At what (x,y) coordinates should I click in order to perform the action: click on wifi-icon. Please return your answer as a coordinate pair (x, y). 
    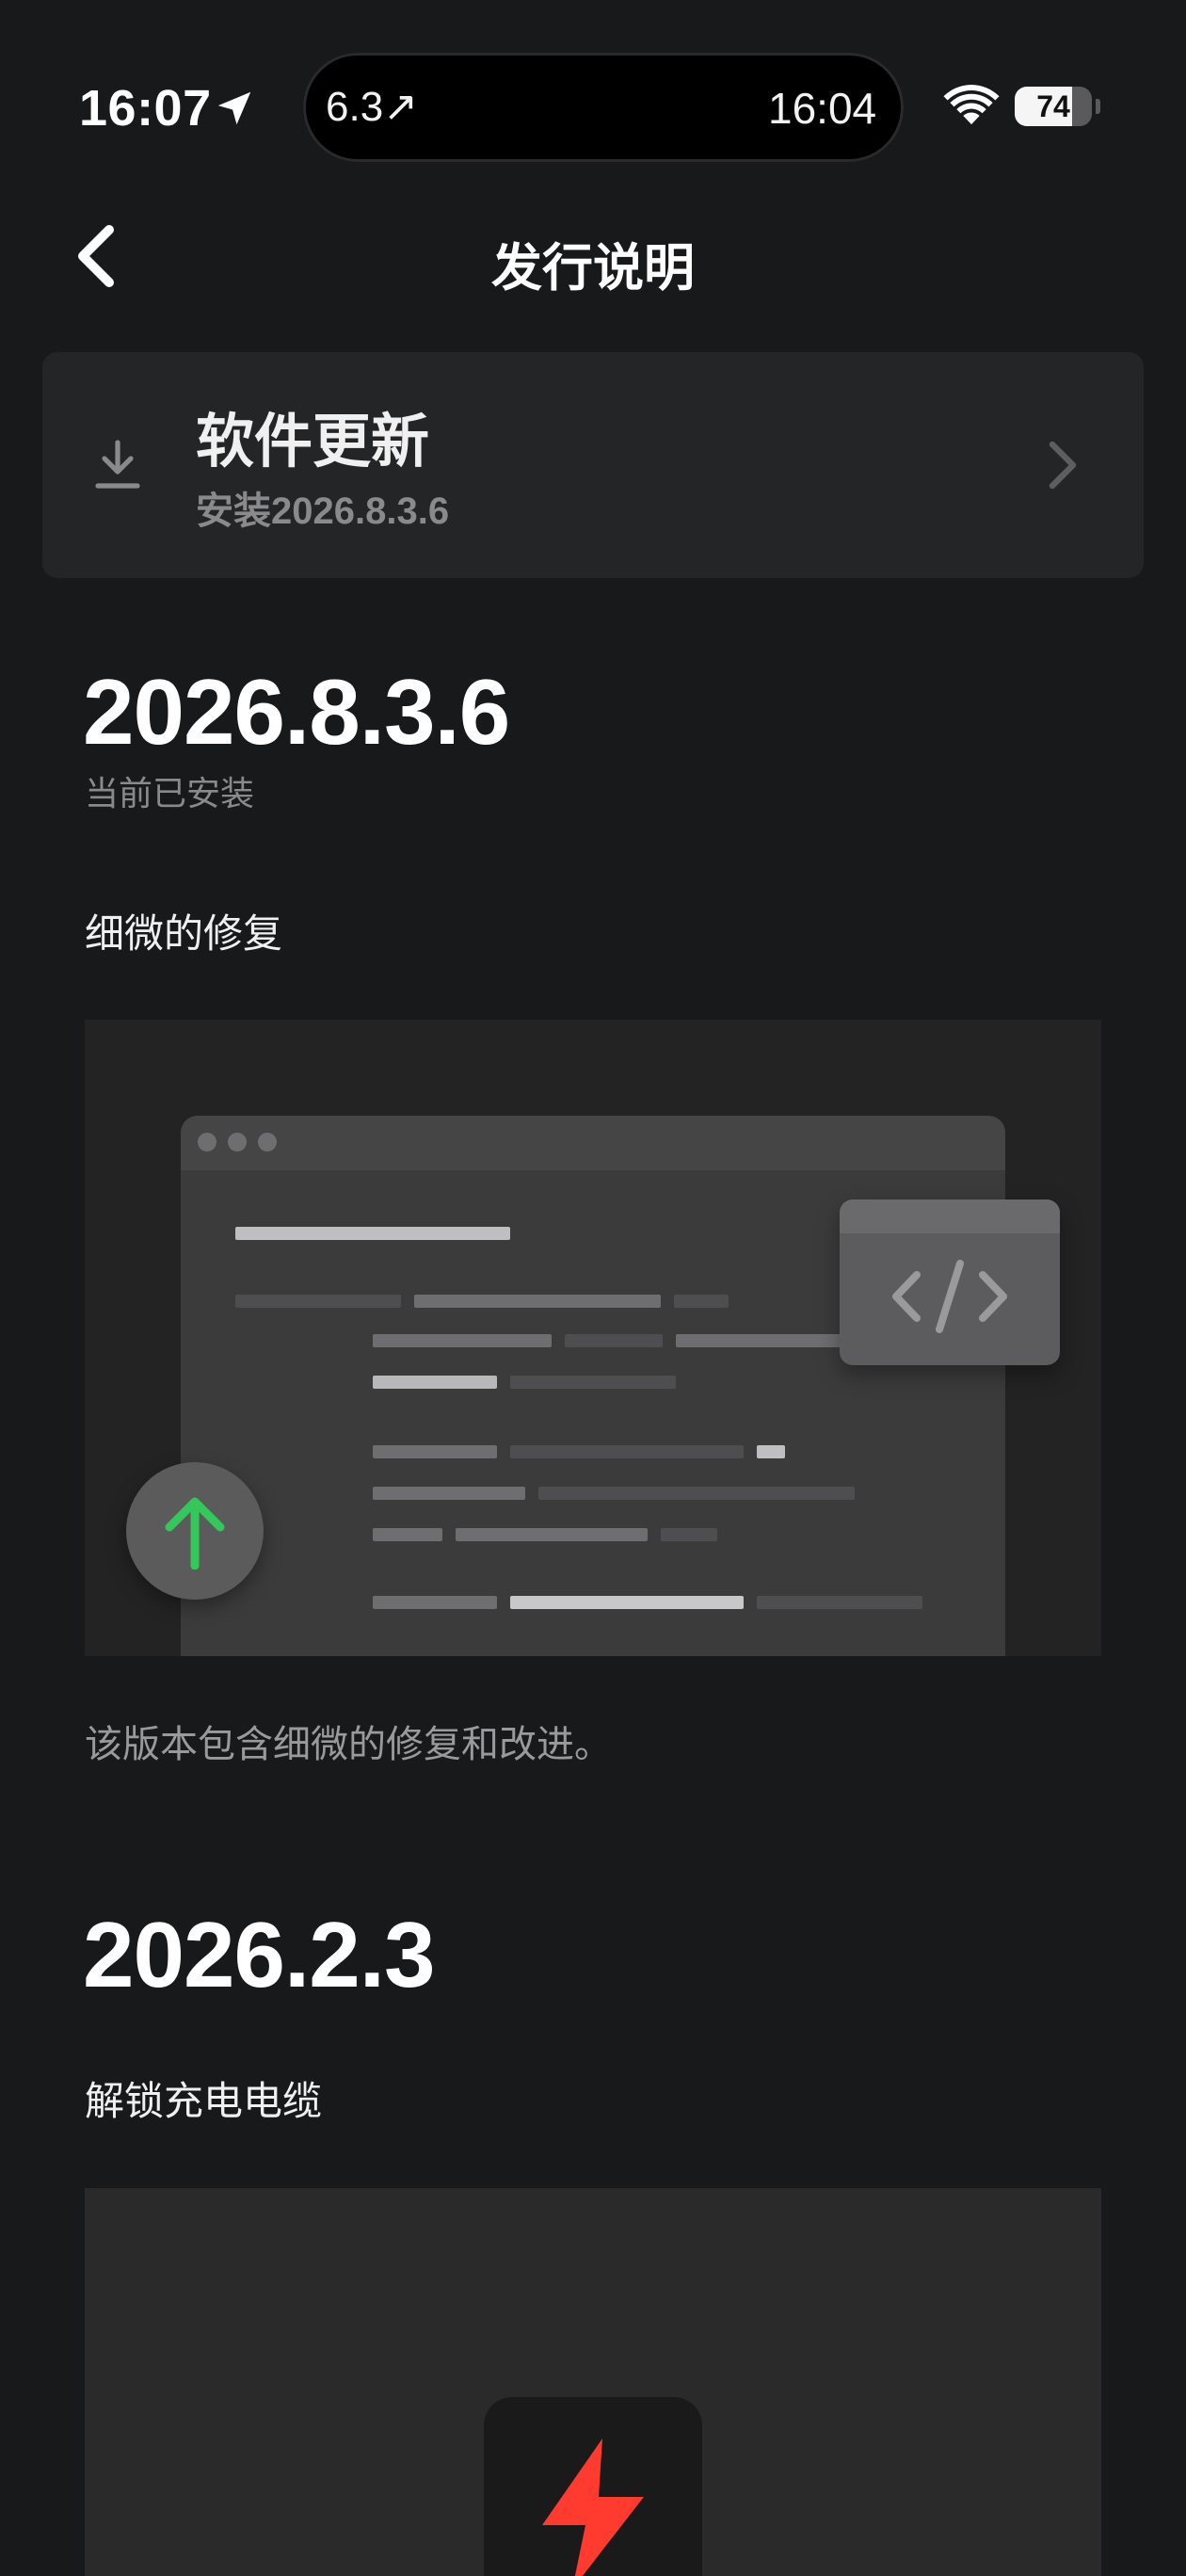
    Looking at the image, I should click on (971, 105).